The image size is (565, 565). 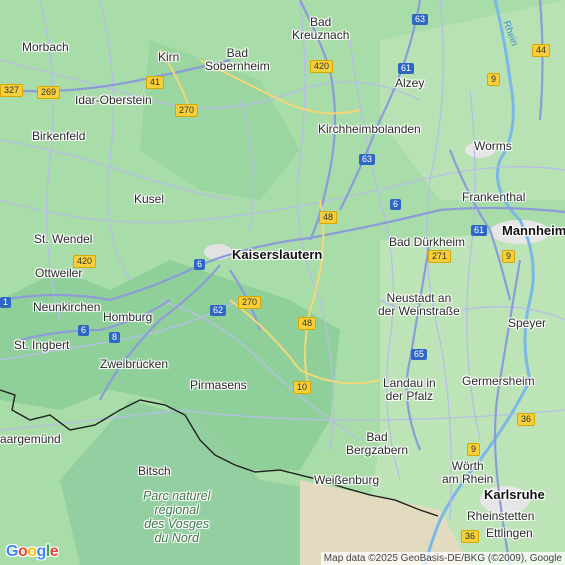 I want to click on place-kirchheimbolanden: Kirchheimbolanden, so click(x=369, y=129).